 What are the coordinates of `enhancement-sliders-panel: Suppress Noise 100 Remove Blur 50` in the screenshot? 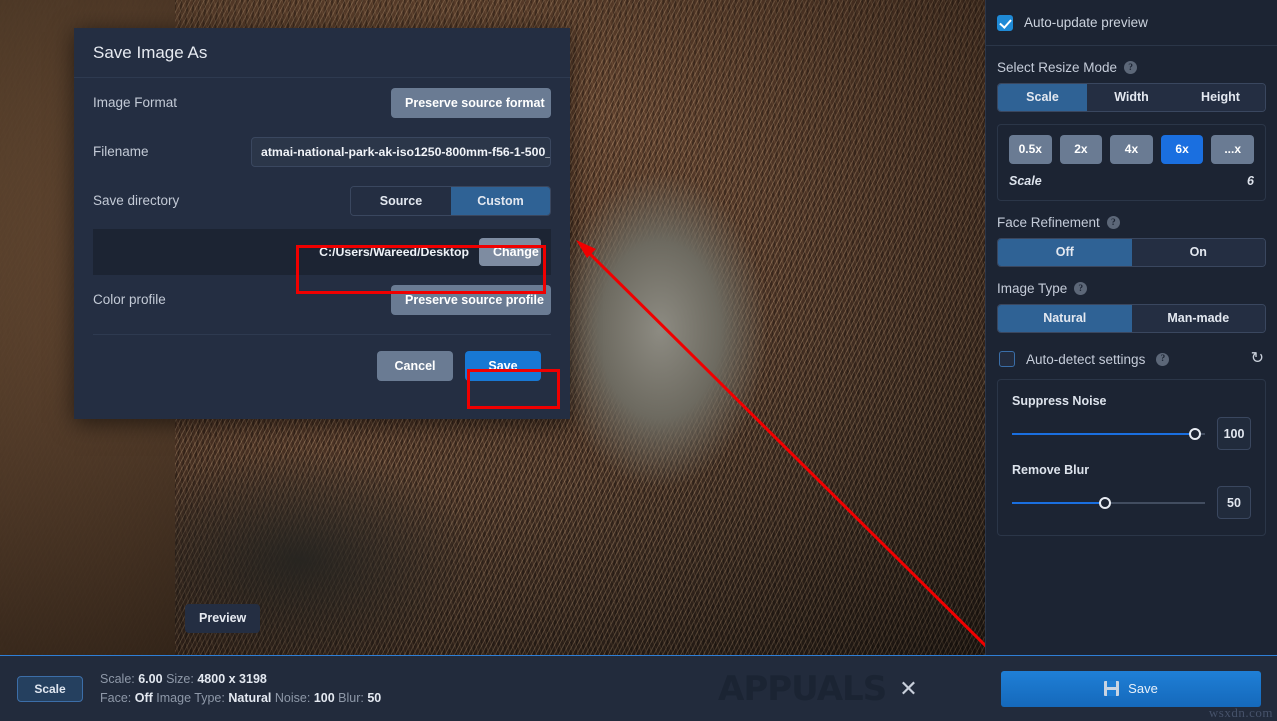 It's located at (1131, 457).